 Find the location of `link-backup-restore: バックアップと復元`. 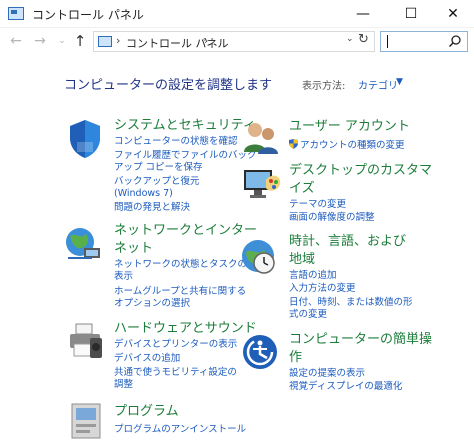

link-backup-restore: バックアップと復元 is located at coordinates (157, 182).